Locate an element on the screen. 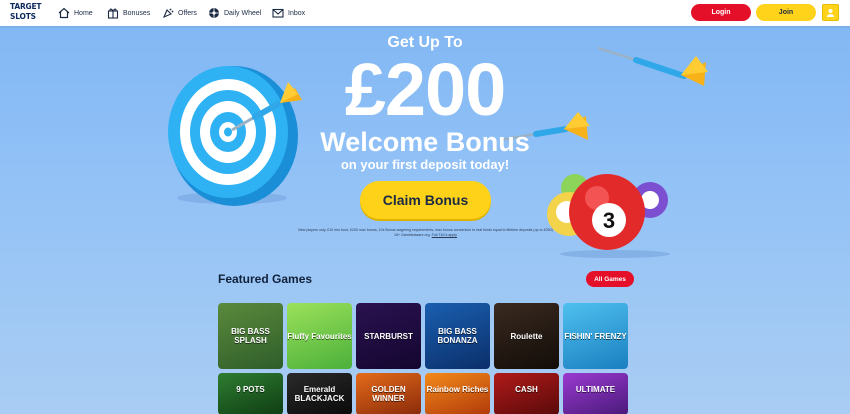 The image size is (850, 414). nav-bonuses: Bonuses is located at coordinates (128, 13).